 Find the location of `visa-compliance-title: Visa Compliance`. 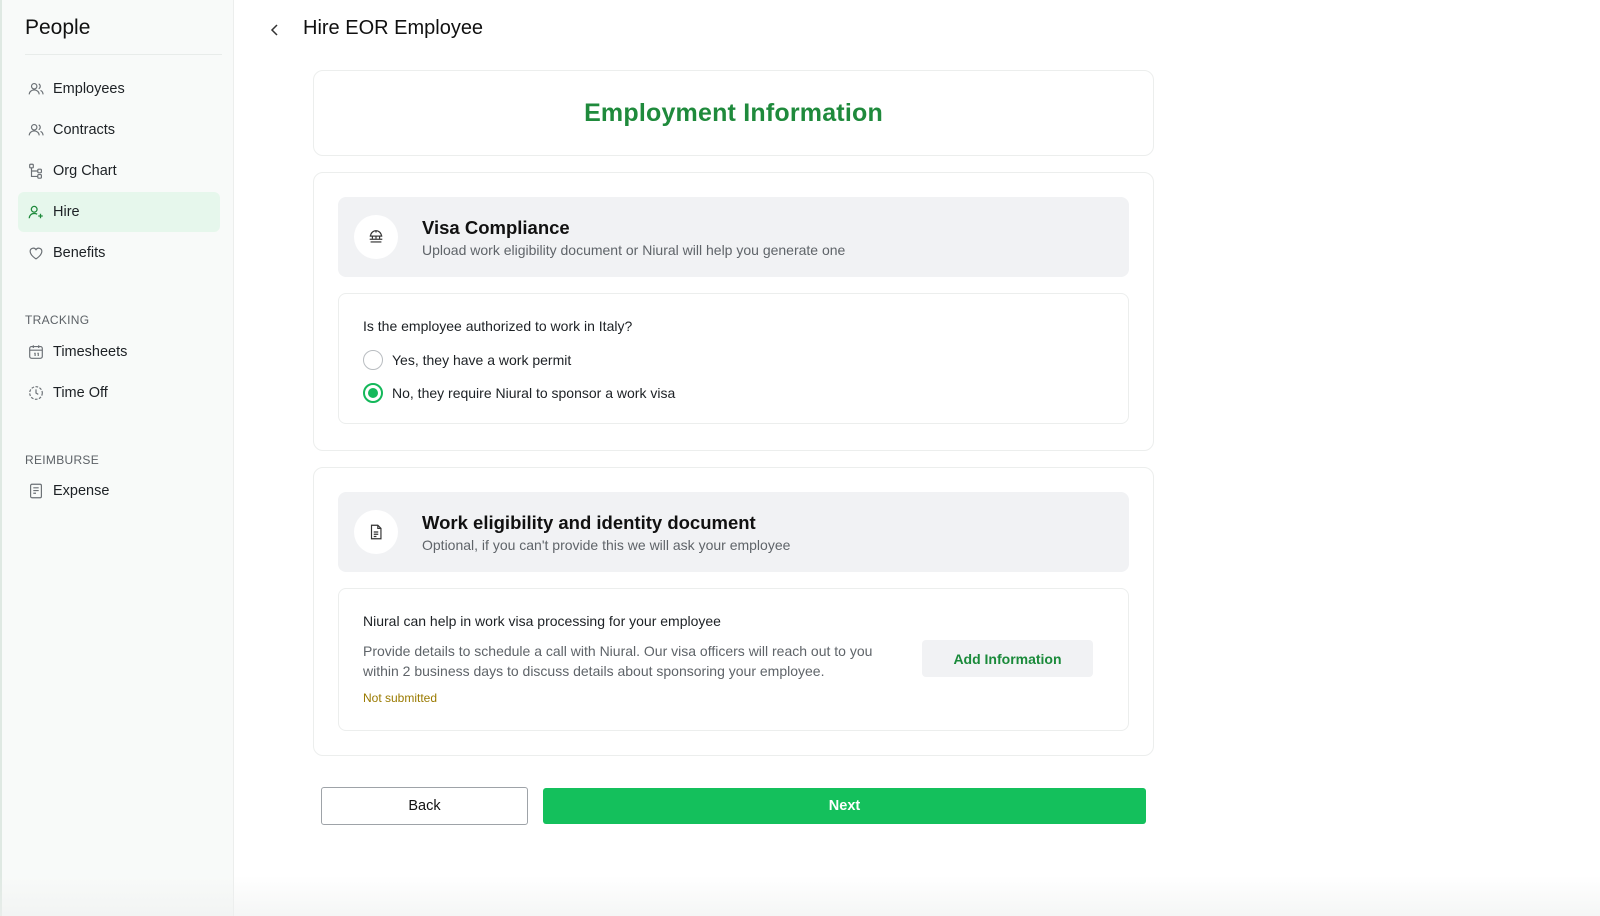

visa-compliance-title: Visa Compliance is located at coordinates (496, 227).